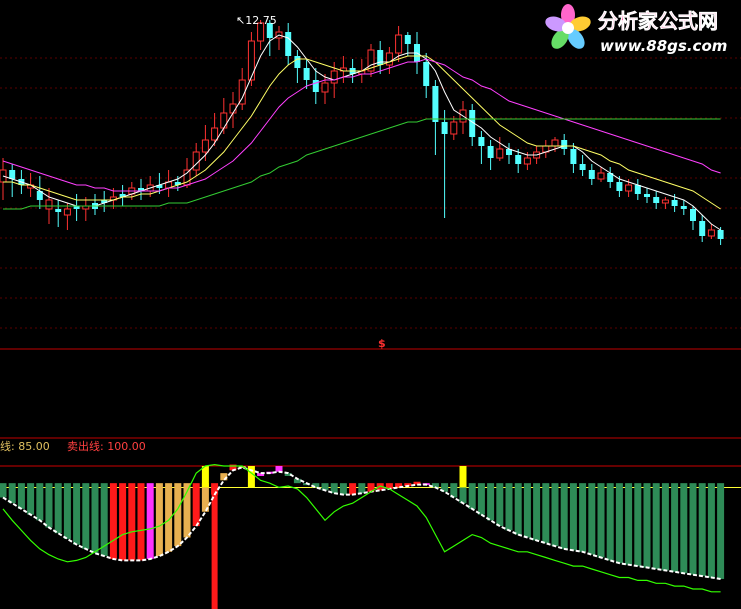 The image size is (741, 609). Describe the element at coordinates (106, 446) in the screenshot. I see `sell-line-label: 卖出线: 100.00` at that location.